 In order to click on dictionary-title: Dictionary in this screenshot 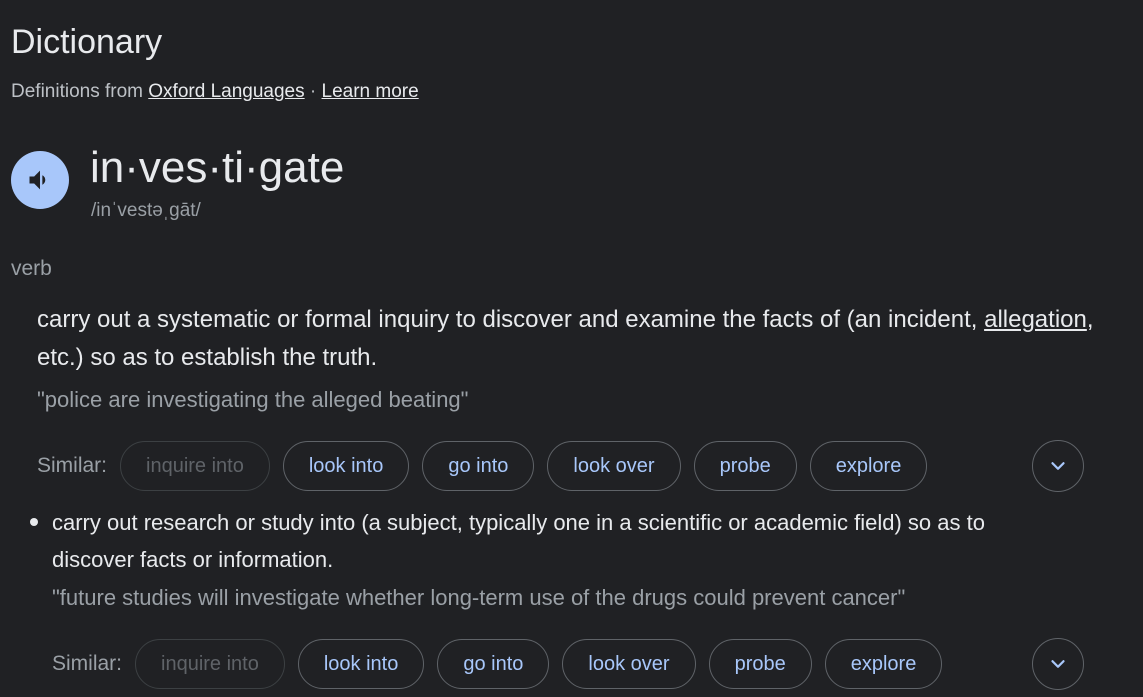, I will do `click(87, 42)`.